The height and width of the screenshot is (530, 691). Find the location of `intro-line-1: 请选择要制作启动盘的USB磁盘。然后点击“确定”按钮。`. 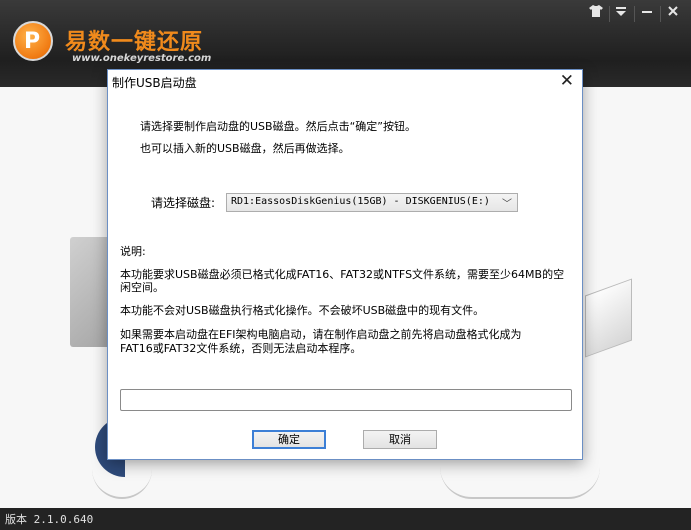

intro-line-1: 请选择要制作启动盘的USB磁盘。然后点击“确定”按钮。 is located at coordinates (278, 126).